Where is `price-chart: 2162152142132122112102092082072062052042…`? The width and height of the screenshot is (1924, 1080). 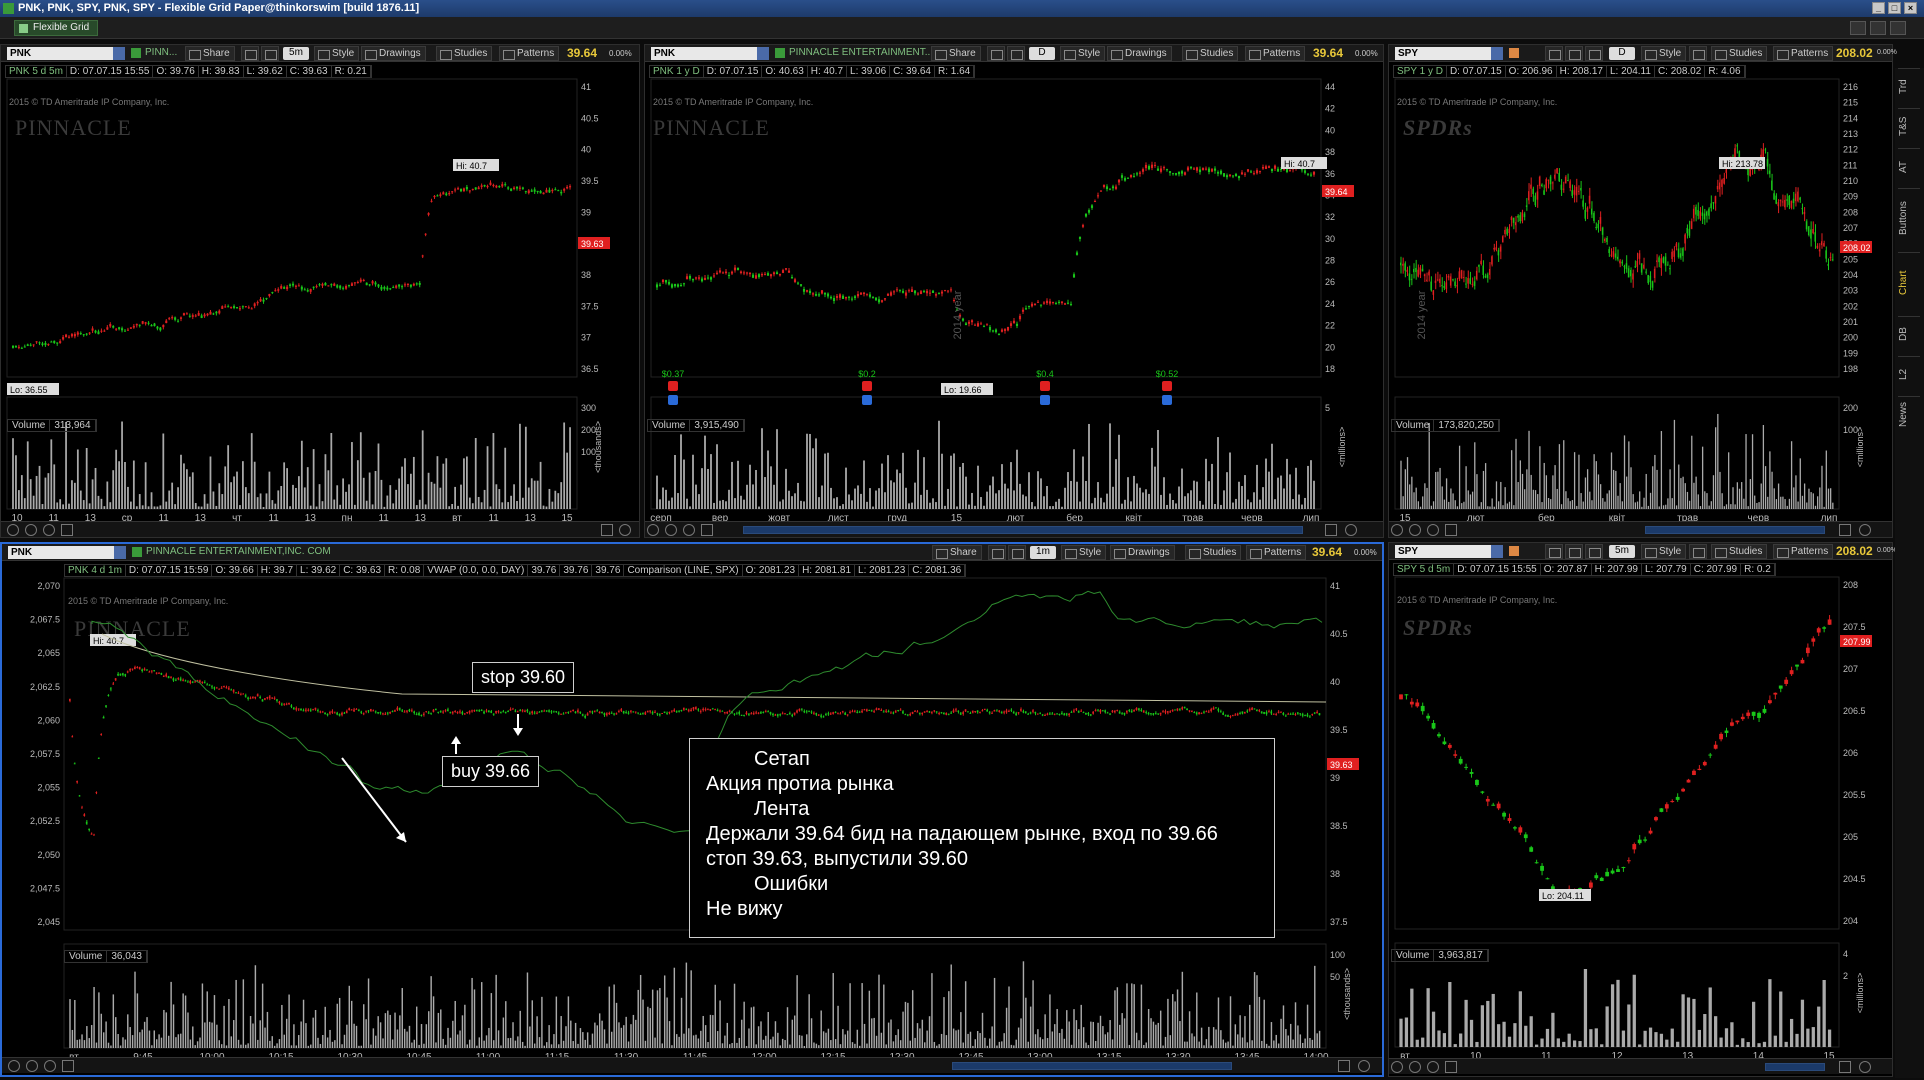
price-chart: 2162152142132122112102092082072062052042… is located at coordinates (1641, 302).